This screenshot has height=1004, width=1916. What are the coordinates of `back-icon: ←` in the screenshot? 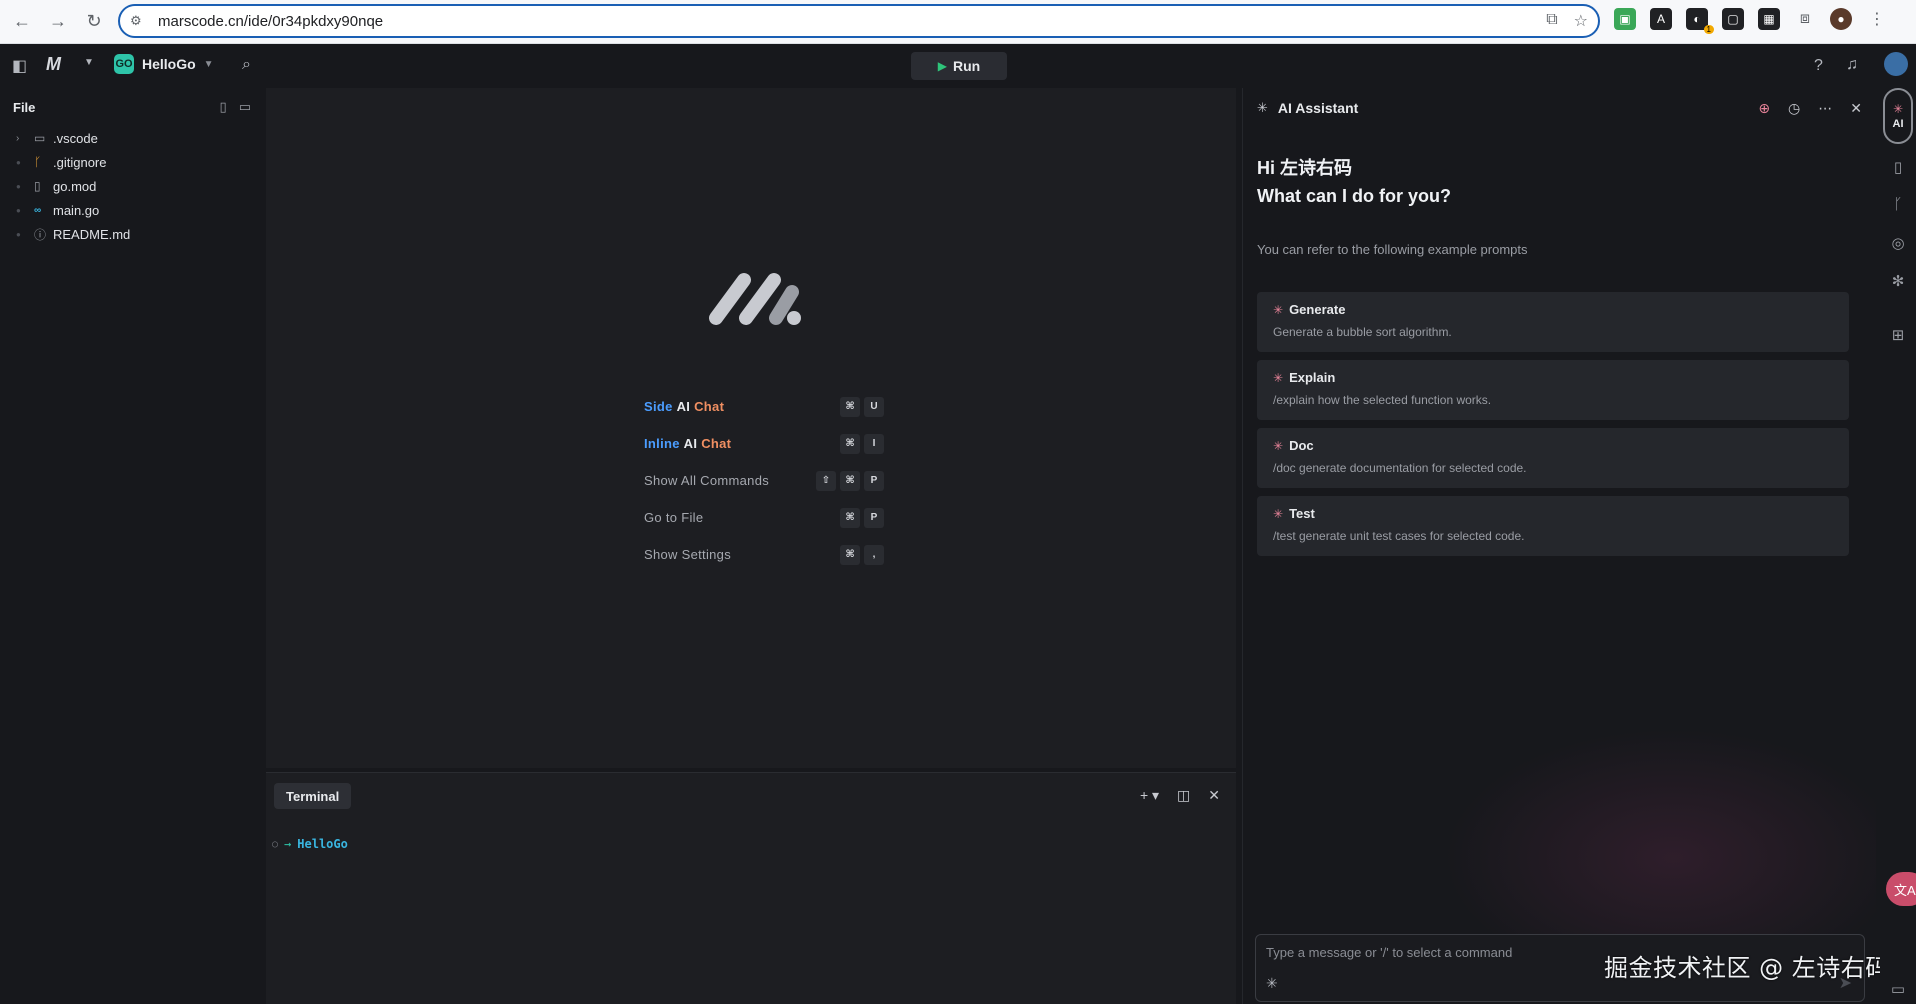 It's located at (22, 22).